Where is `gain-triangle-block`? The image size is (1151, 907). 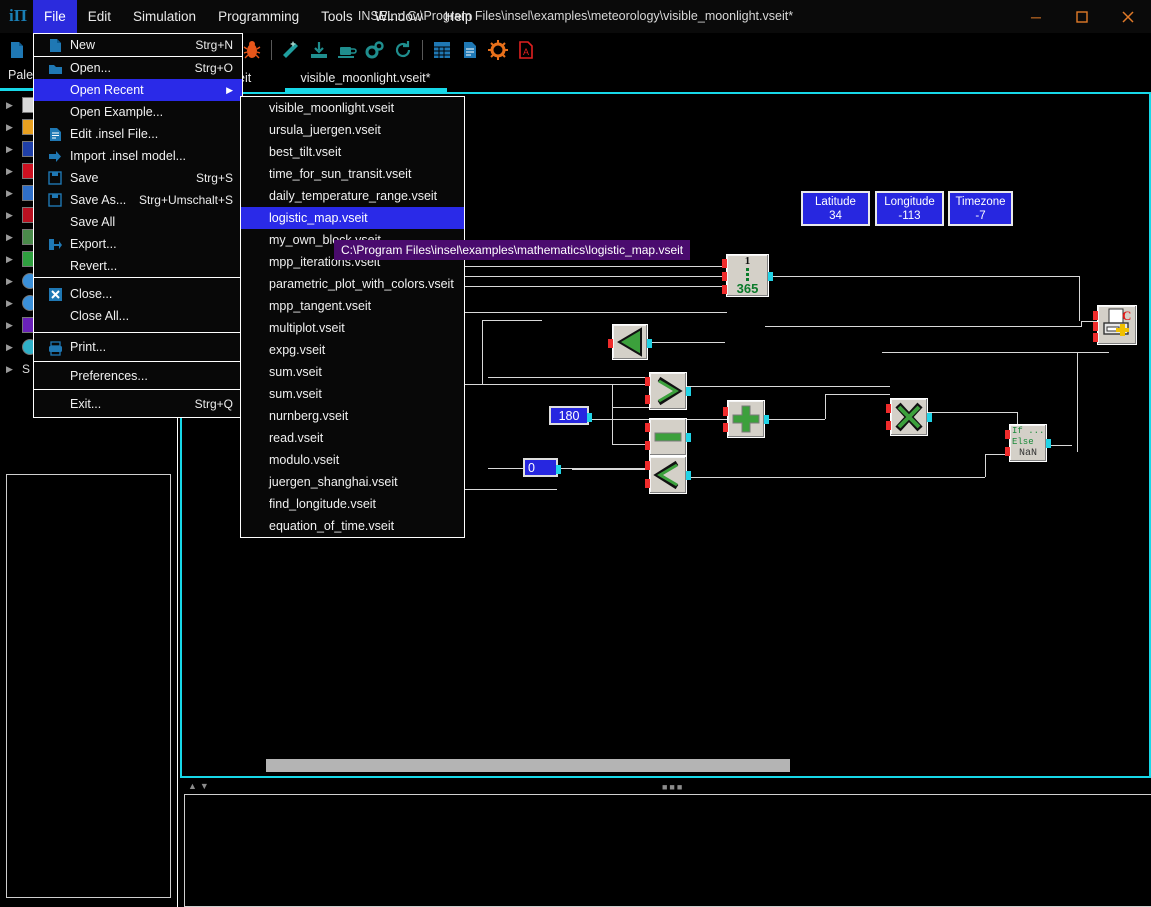 gain-triangle-block is located at coordinates (630, 342).